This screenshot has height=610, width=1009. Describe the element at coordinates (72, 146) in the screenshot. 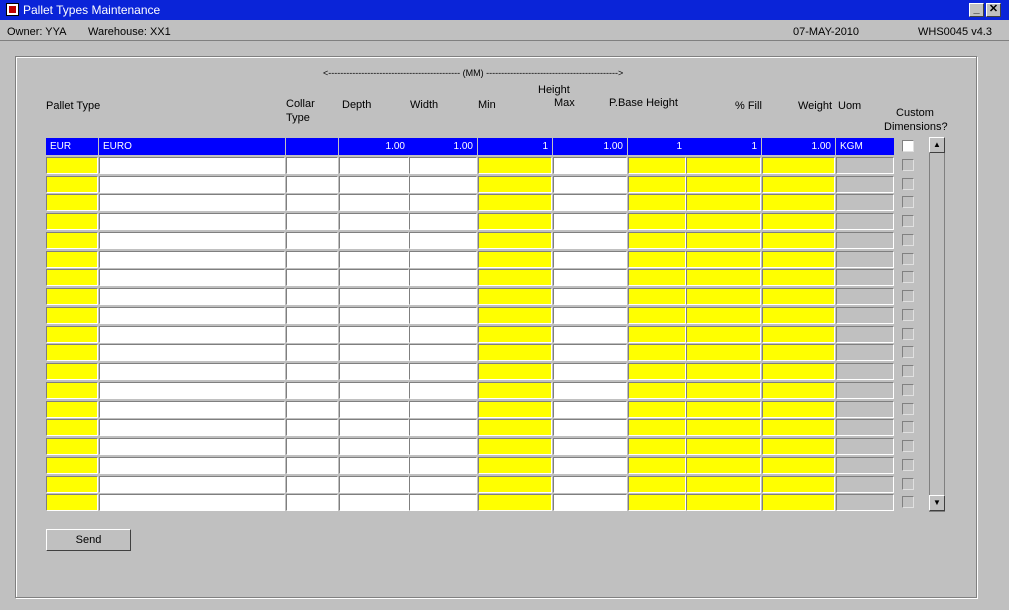

I see `pallet-type-code-field: EUR` at that location.